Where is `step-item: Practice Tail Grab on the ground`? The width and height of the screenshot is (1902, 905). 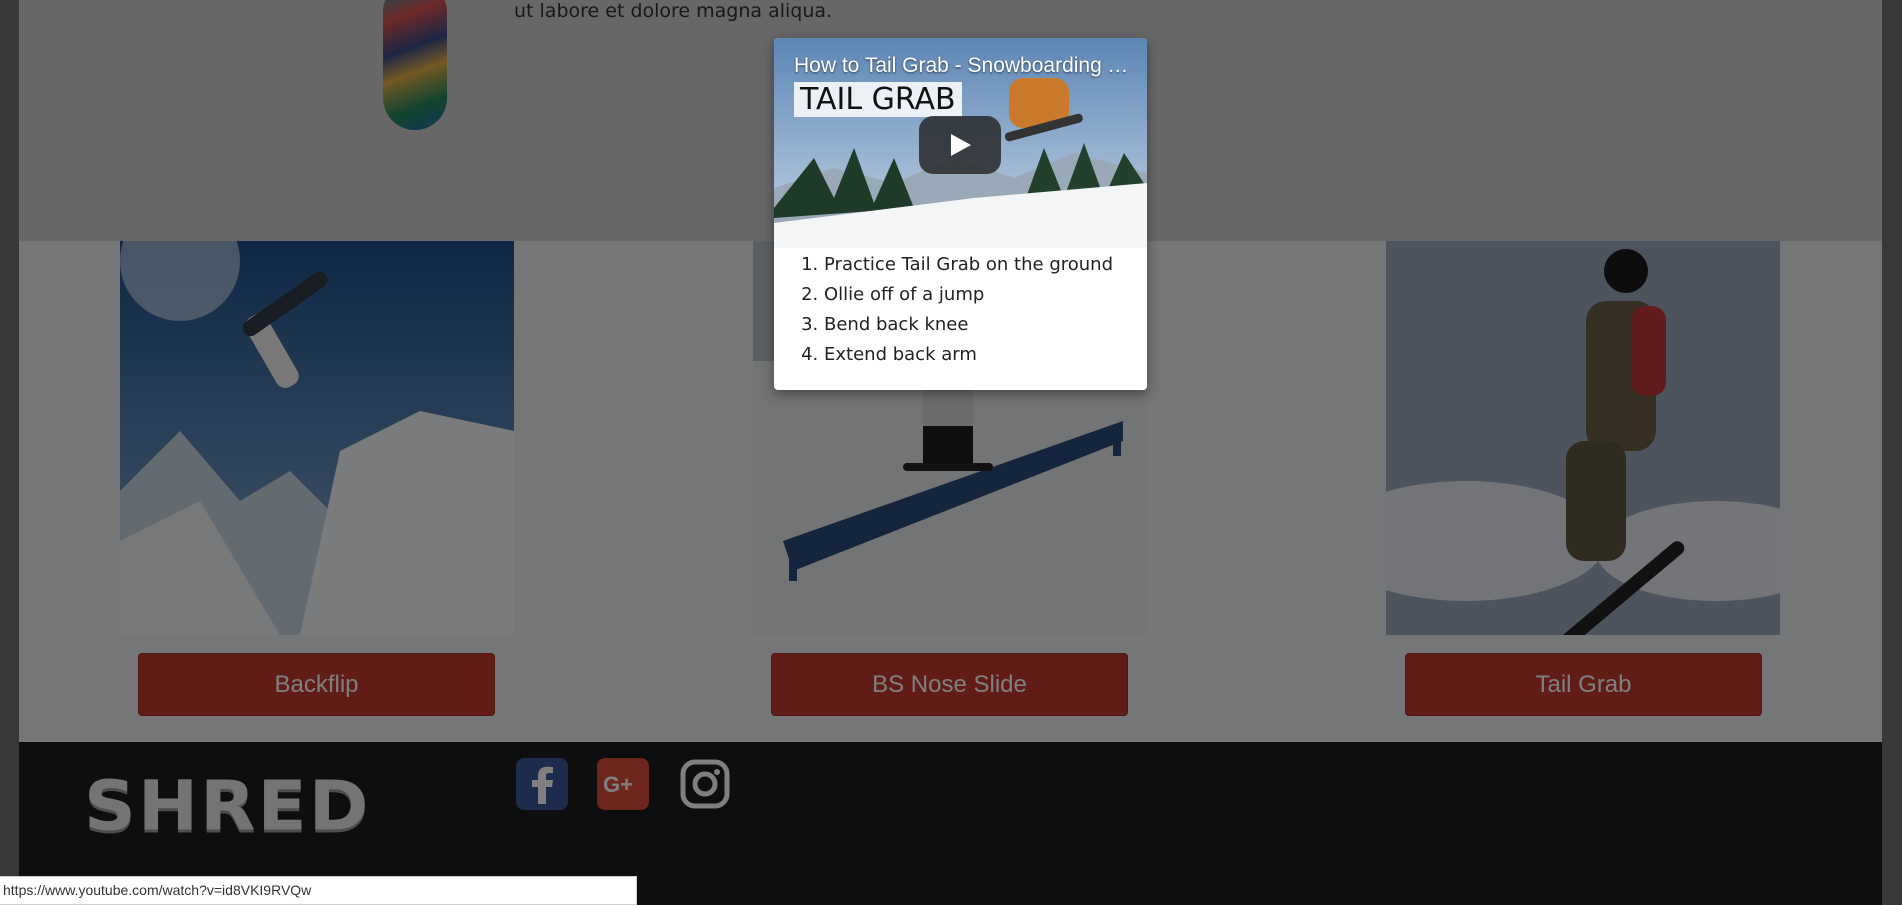
step-item: Practice Tail Grab on the ground is located at coordinates (985, 265).